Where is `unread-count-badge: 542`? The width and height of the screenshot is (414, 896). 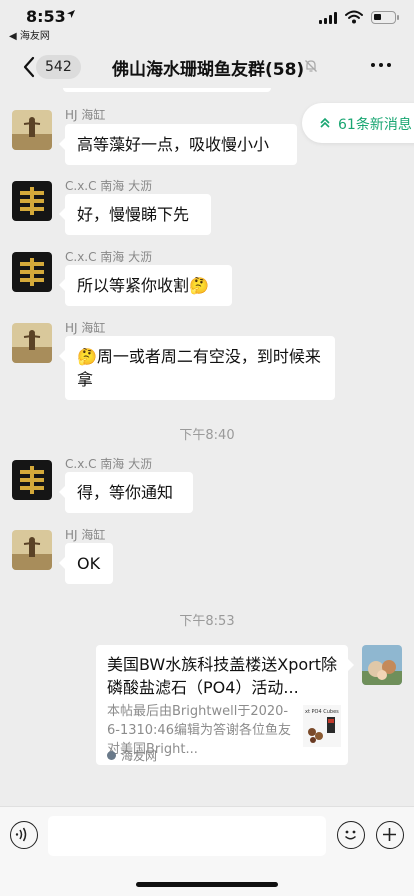
unread-count-badge: 542 is located at coordinates (58, 67).